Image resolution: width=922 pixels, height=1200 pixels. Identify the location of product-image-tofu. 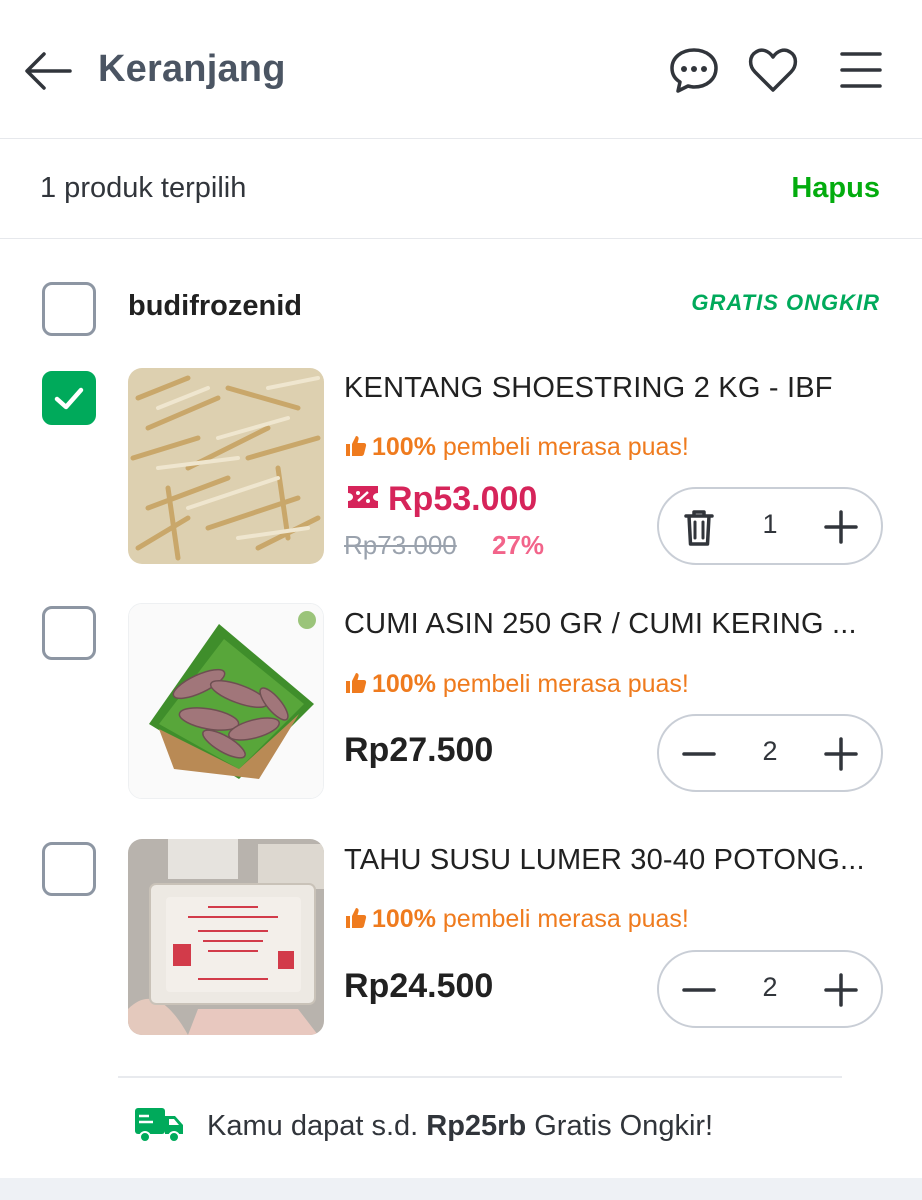
(226, 937).